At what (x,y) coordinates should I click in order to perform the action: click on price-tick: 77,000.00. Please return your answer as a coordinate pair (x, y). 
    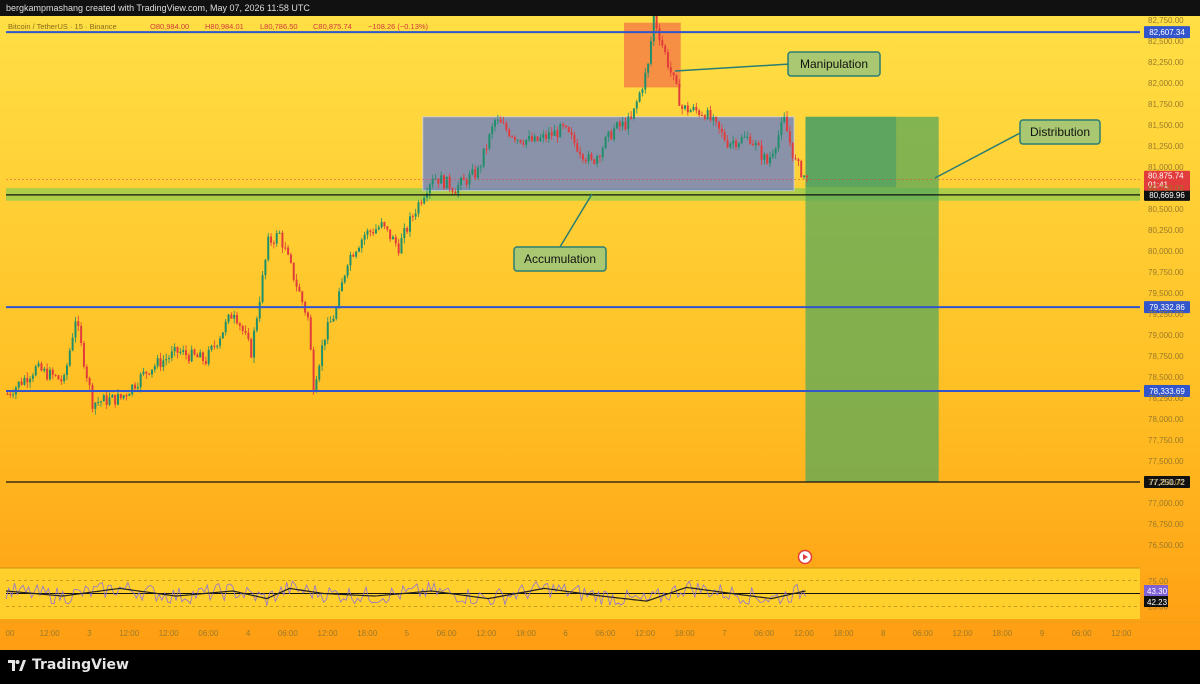
    Looking at the image, I should click on (1166, 503).